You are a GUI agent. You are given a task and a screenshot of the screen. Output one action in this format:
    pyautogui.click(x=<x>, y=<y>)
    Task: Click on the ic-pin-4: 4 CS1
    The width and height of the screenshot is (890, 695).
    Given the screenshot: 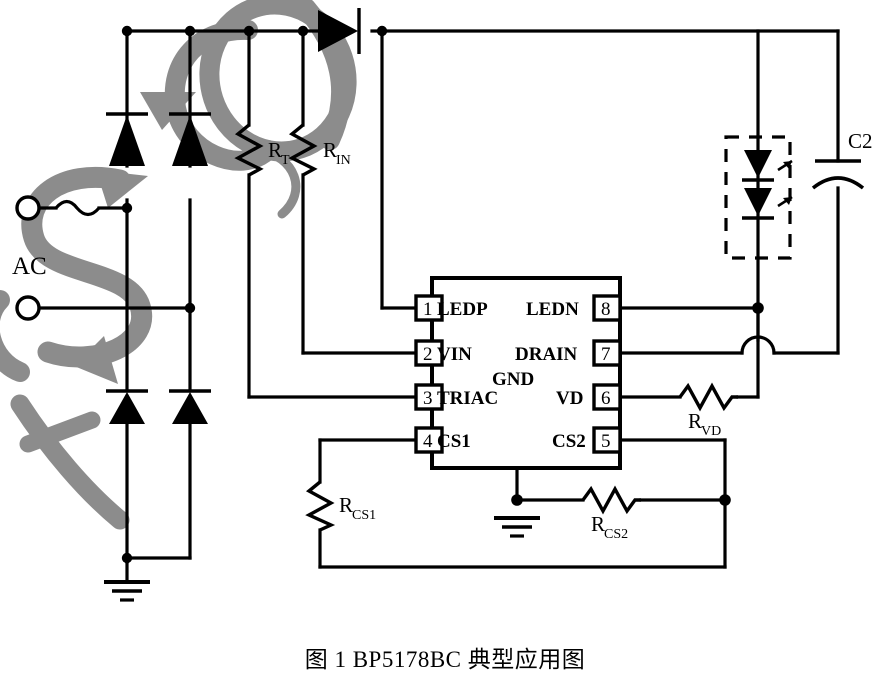 What is the action you would take?
    pyautogui.click(x=442, y=440)
    